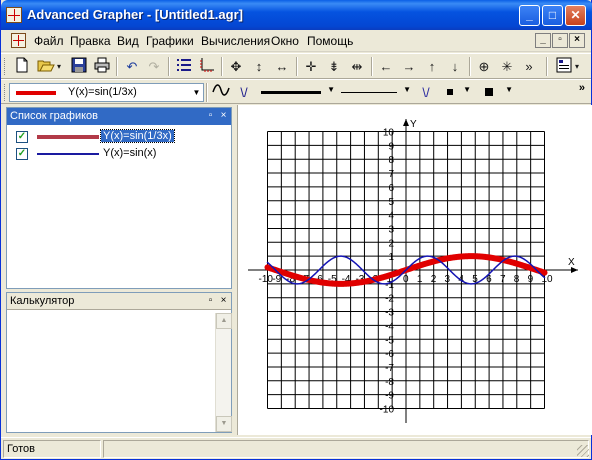  What do you see at coordinates (357, 67) in the screenshot?
I see `compress-horizontal-icon: ⇹` at bounding box center [357, 67].